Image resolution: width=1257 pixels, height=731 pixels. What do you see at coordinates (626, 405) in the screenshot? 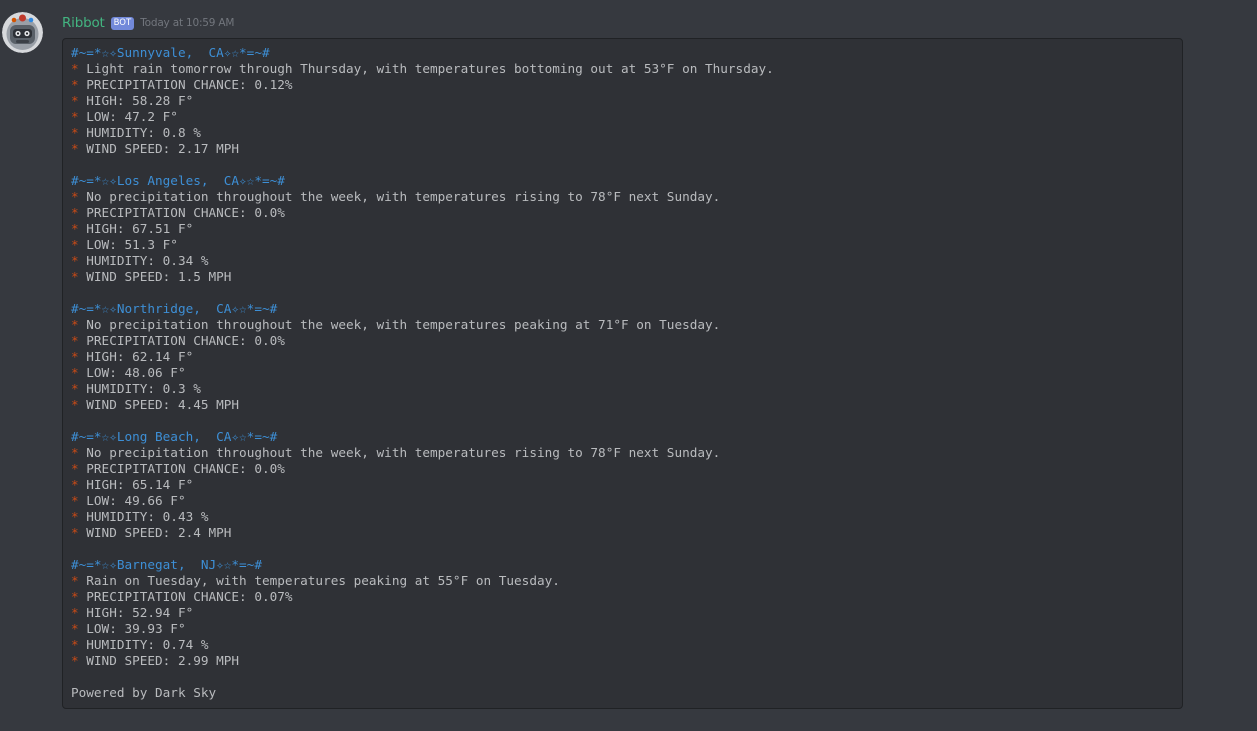
I see `wind-speed-line: * WIND SPEED: 4.45 MPH` at bounding box center [626, 405].